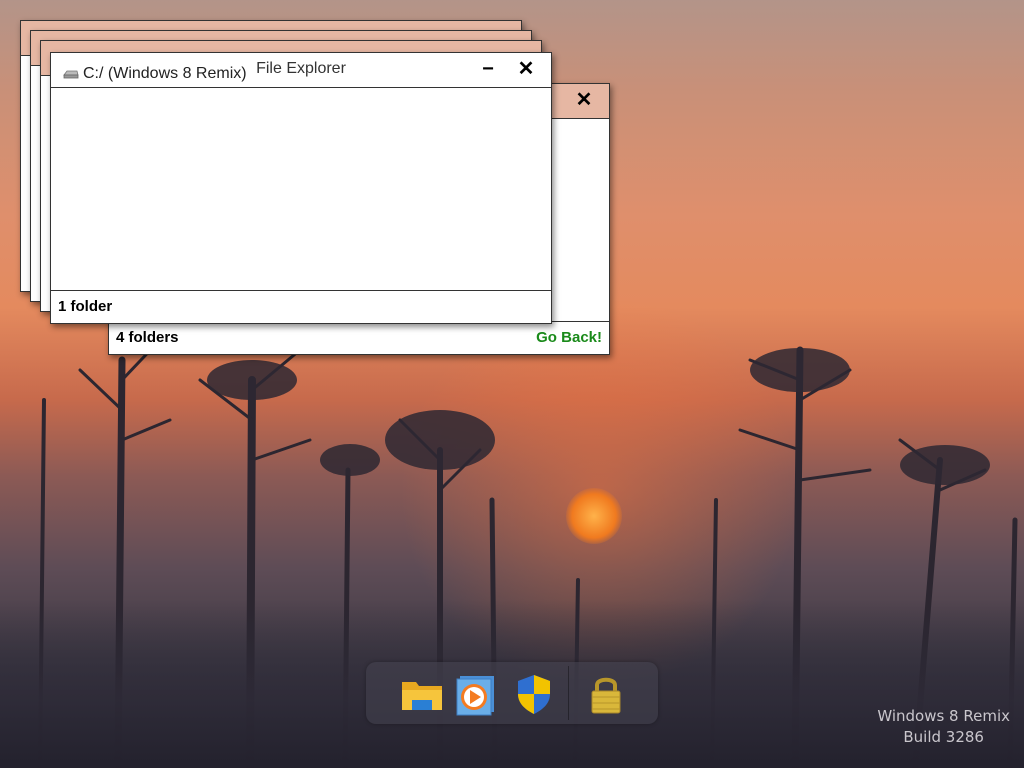 This screenshot has height=768, width=1024. Describe the element at coordinates (71, 74) in the screenshot. I see `drive-icon` at that location.